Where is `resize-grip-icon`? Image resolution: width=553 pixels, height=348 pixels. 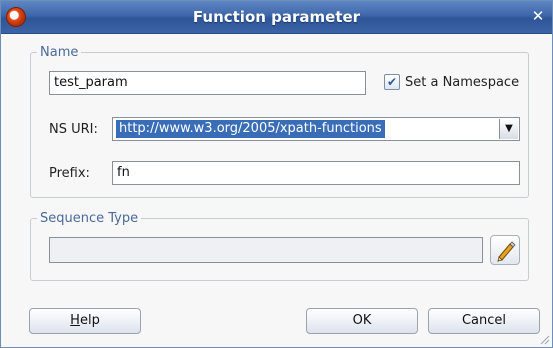
resize-grip-icon is located at coordinates (544, 339).